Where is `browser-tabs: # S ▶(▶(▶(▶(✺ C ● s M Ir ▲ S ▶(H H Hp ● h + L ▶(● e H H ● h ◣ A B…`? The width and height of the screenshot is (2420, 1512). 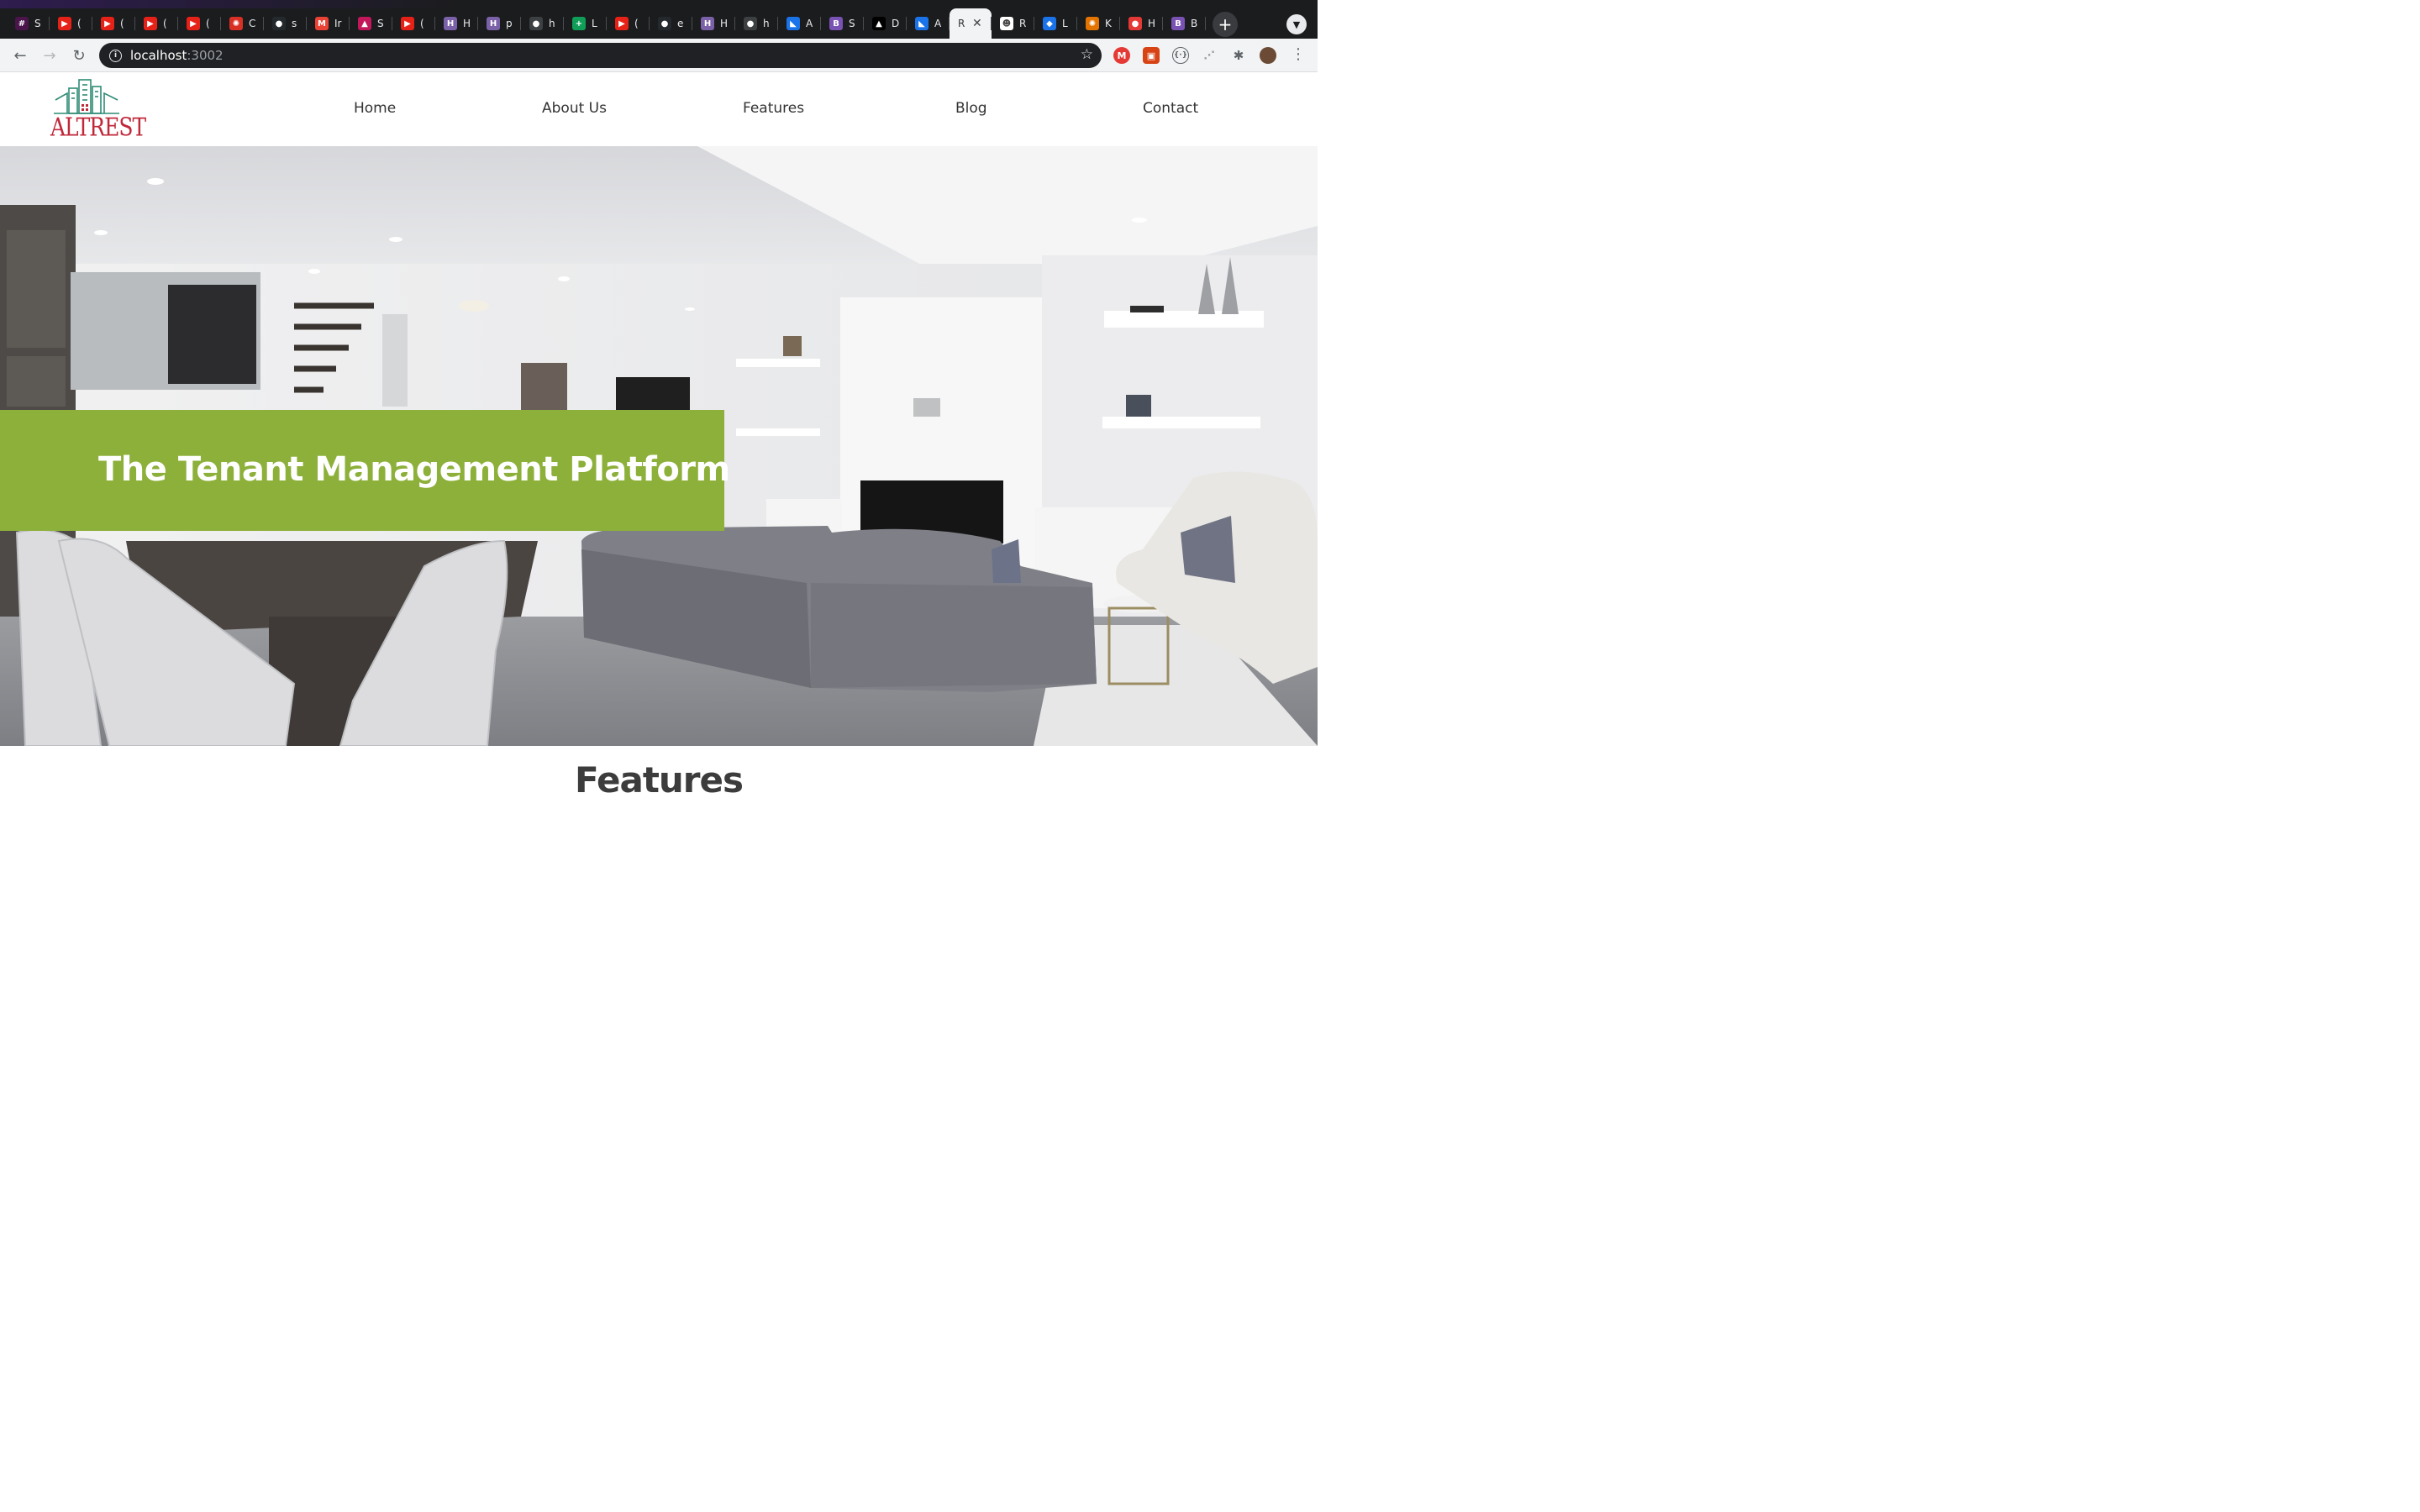
browser-tabs: # S ▶(▶(▶(▶(✺ C ● s M Ir ▲ S ▶(H H Hp ● h + L ▶(● e H H ● h ◣ A B… is located at coordinates (606, 23).